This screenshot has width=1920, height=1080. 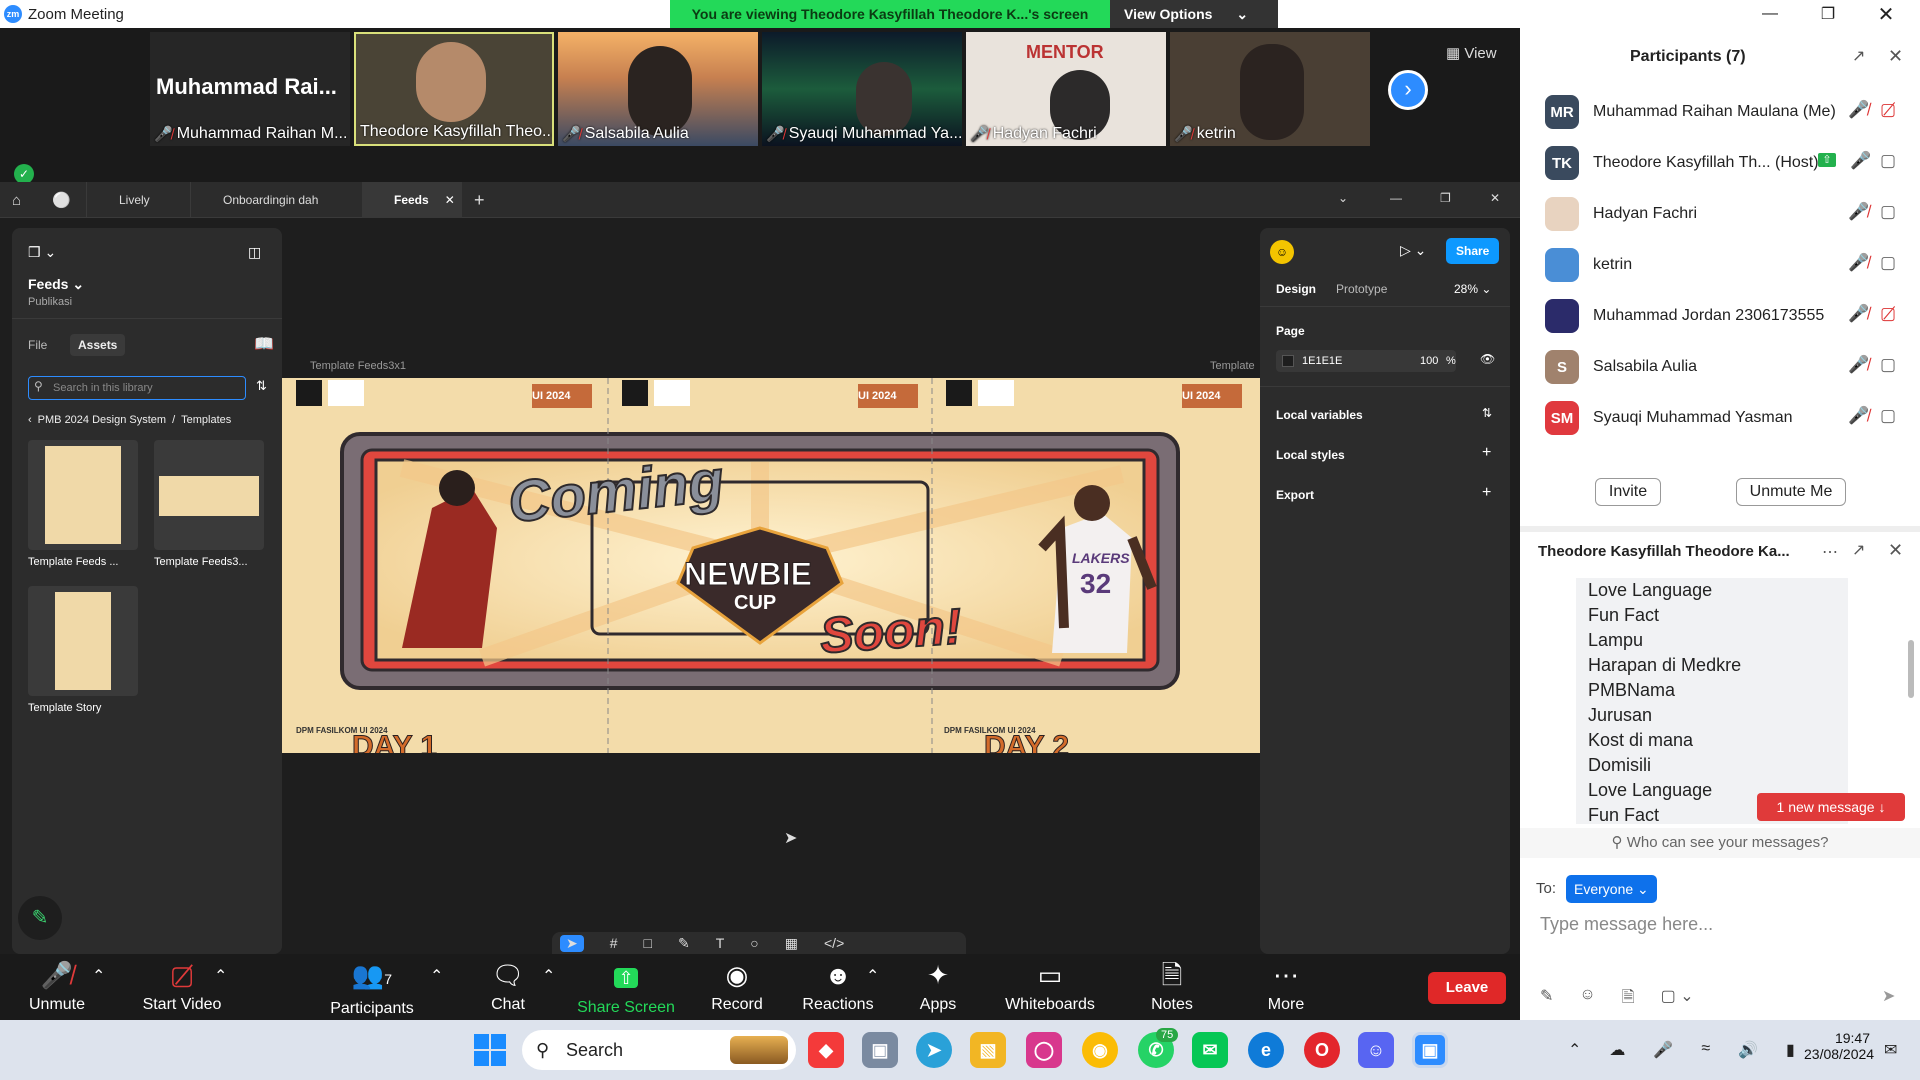 What do you see at coordinates (1322, 361) in the screenshot?
I see `page-color-hex: 1E1E1E` at bounding box center [1322, 361].